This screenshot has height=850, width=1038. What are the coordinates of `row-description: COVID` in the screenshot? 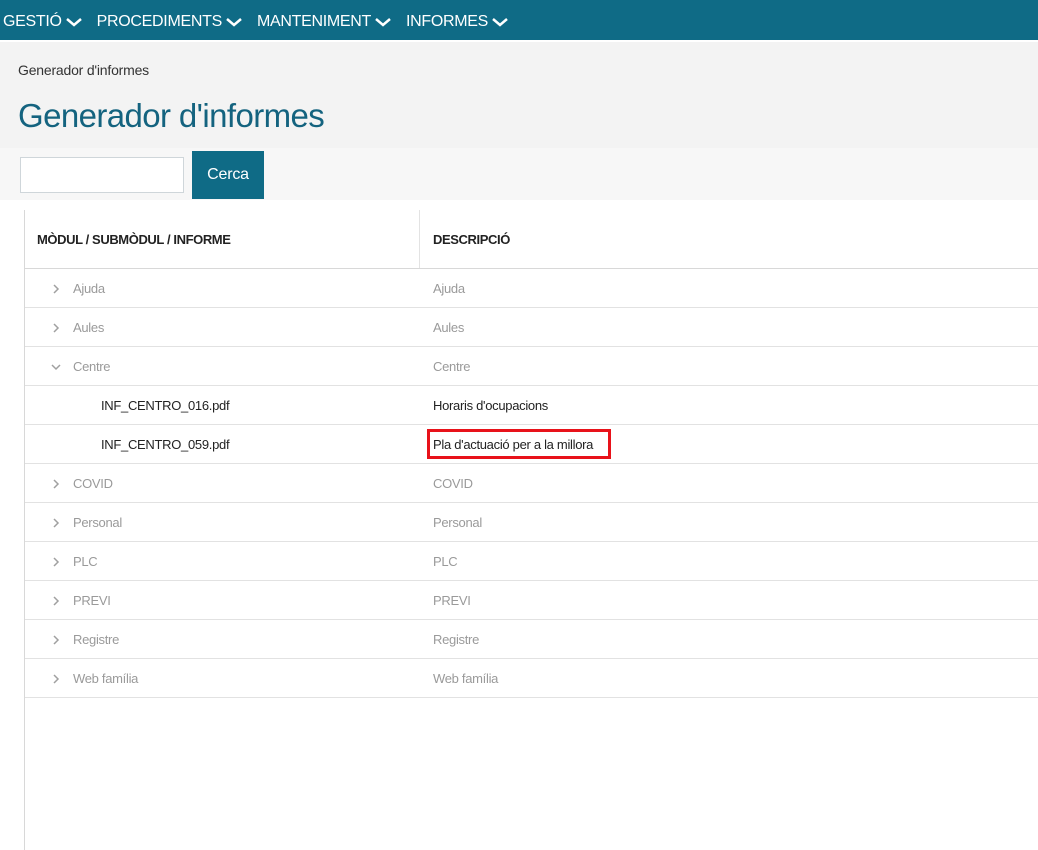 It's located at (453, 483).